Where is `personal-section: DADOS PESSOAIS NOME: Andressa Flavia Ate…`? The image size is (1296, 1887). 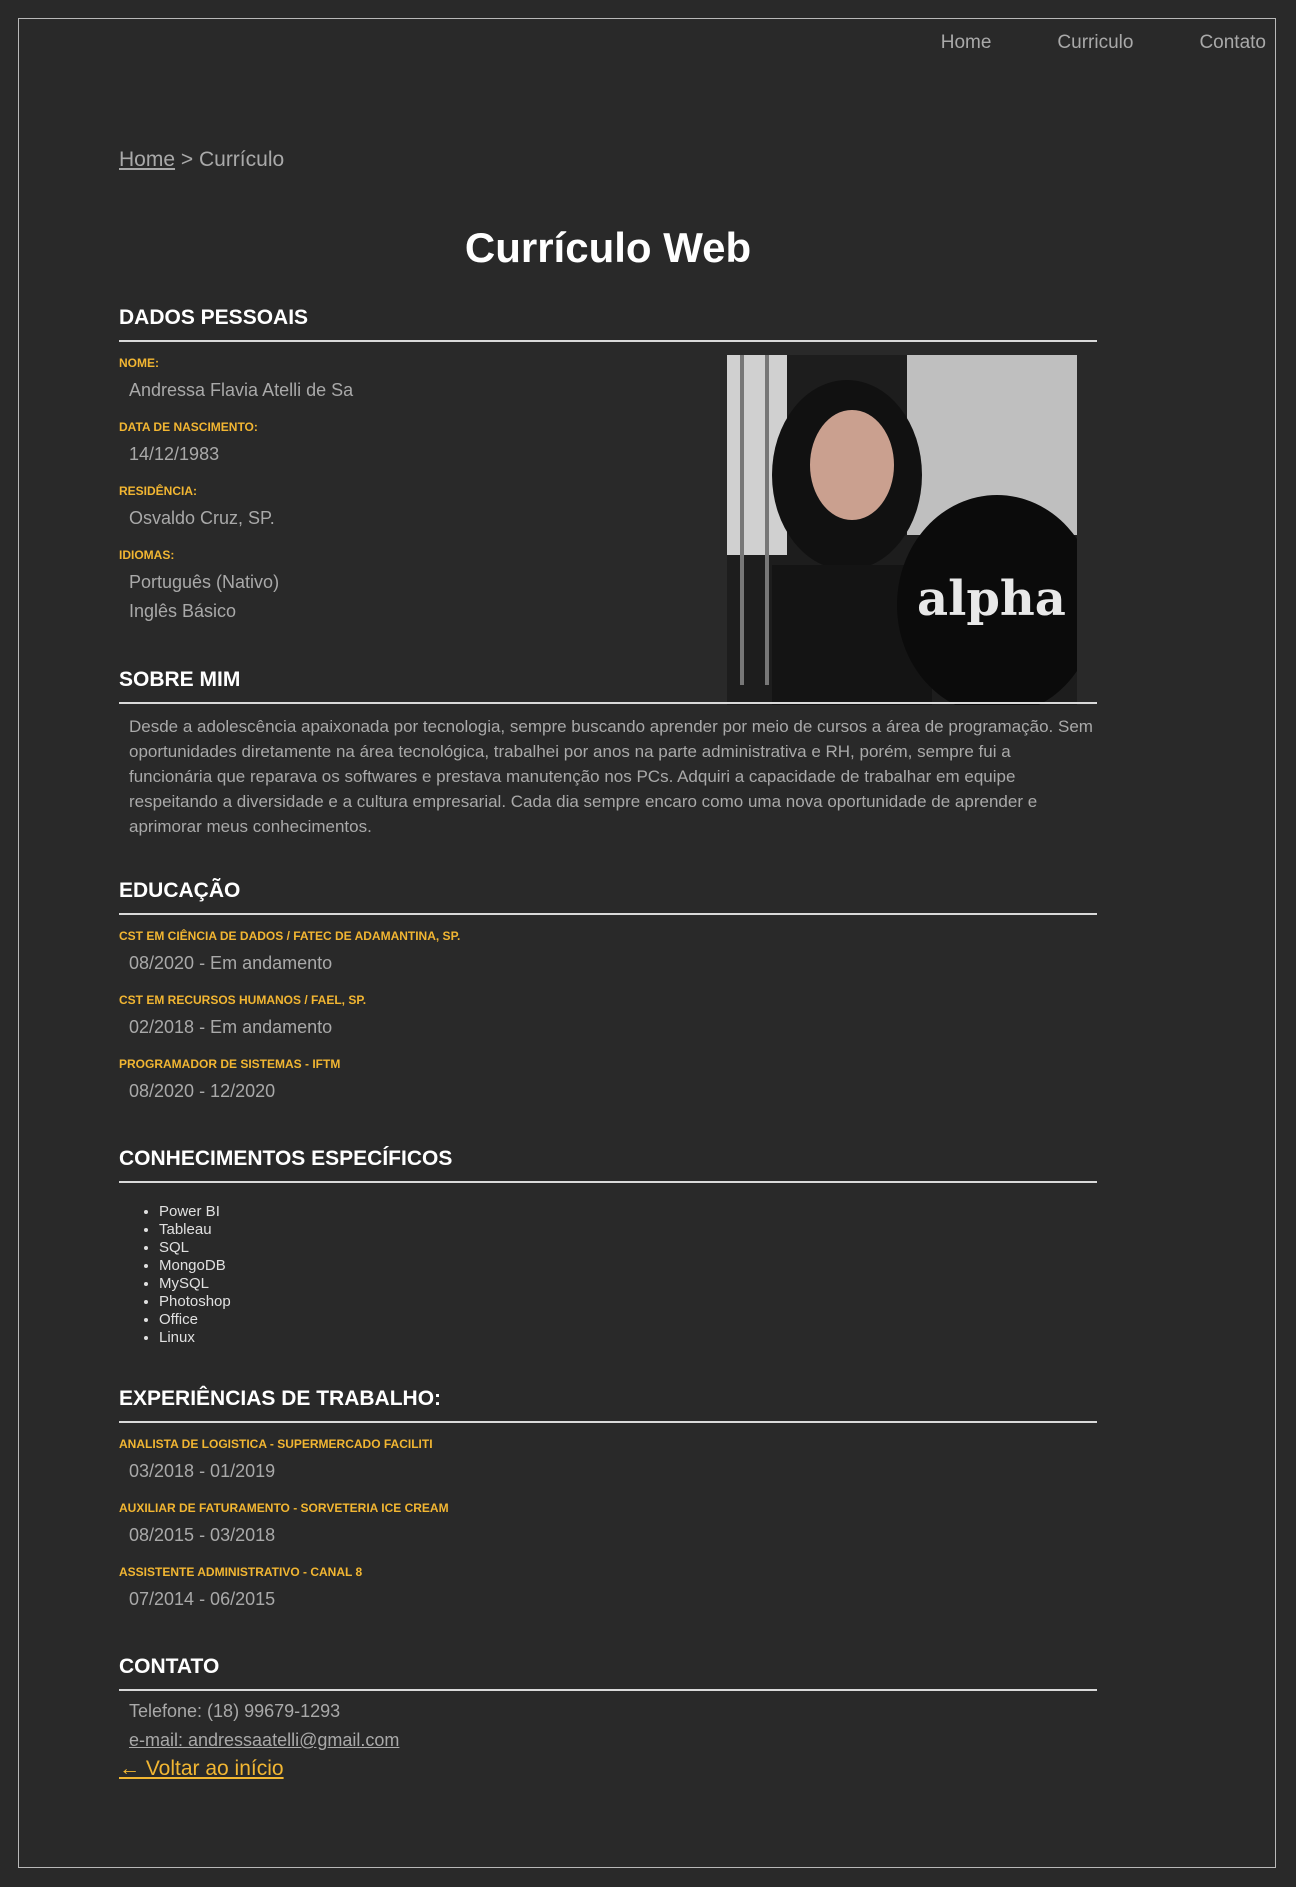
personal-section: DADOS PESSOAIS NOME: Andressa Flavia Ate… is located at coordinates (608, 463).